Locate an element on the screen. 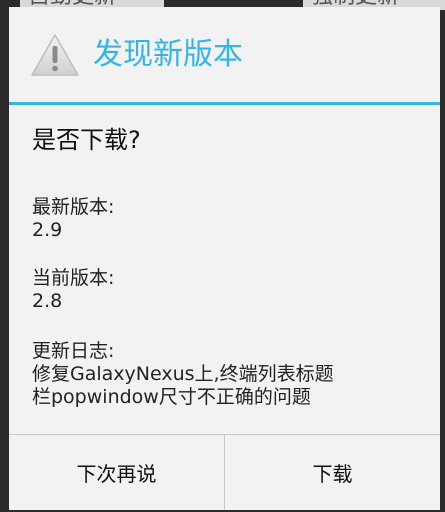 Image resolution: width=445 pixels, height=512 pixels. update-log-line-2: 栏popwindow尺寸不正确的问题 is located at coordinates (171, 397).